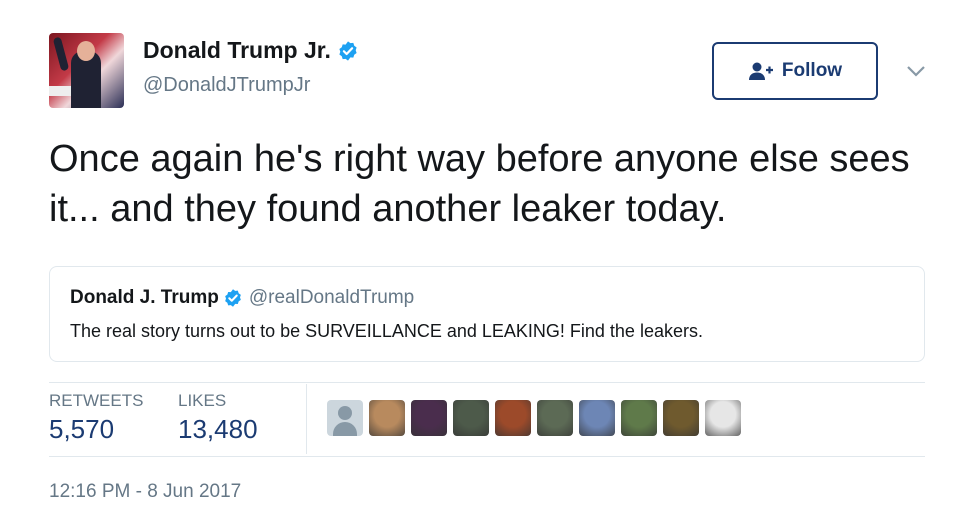 The height and width of the screenshot is (519, 980). I want to click on divider-top, so click(487, 382).